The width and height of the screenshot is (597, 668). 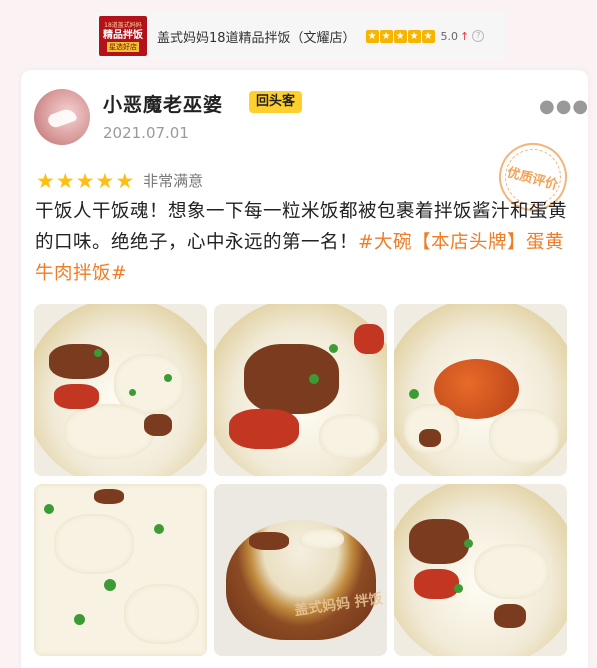 What do you see at coordinates (173, 181) in the screenshot?
I see `rating-label: 非常满意` at bounding box center [173, 181].